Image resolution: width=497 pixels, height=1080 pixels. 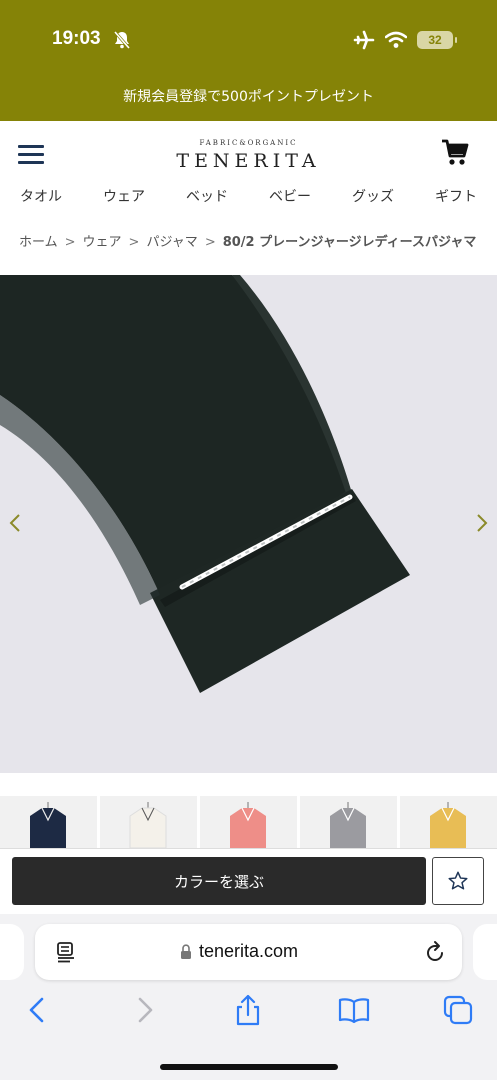 What do you see at coordinates (41, 198) in the screenshot?
I see `category-towel: タオル` at bounding box center [41, 198].